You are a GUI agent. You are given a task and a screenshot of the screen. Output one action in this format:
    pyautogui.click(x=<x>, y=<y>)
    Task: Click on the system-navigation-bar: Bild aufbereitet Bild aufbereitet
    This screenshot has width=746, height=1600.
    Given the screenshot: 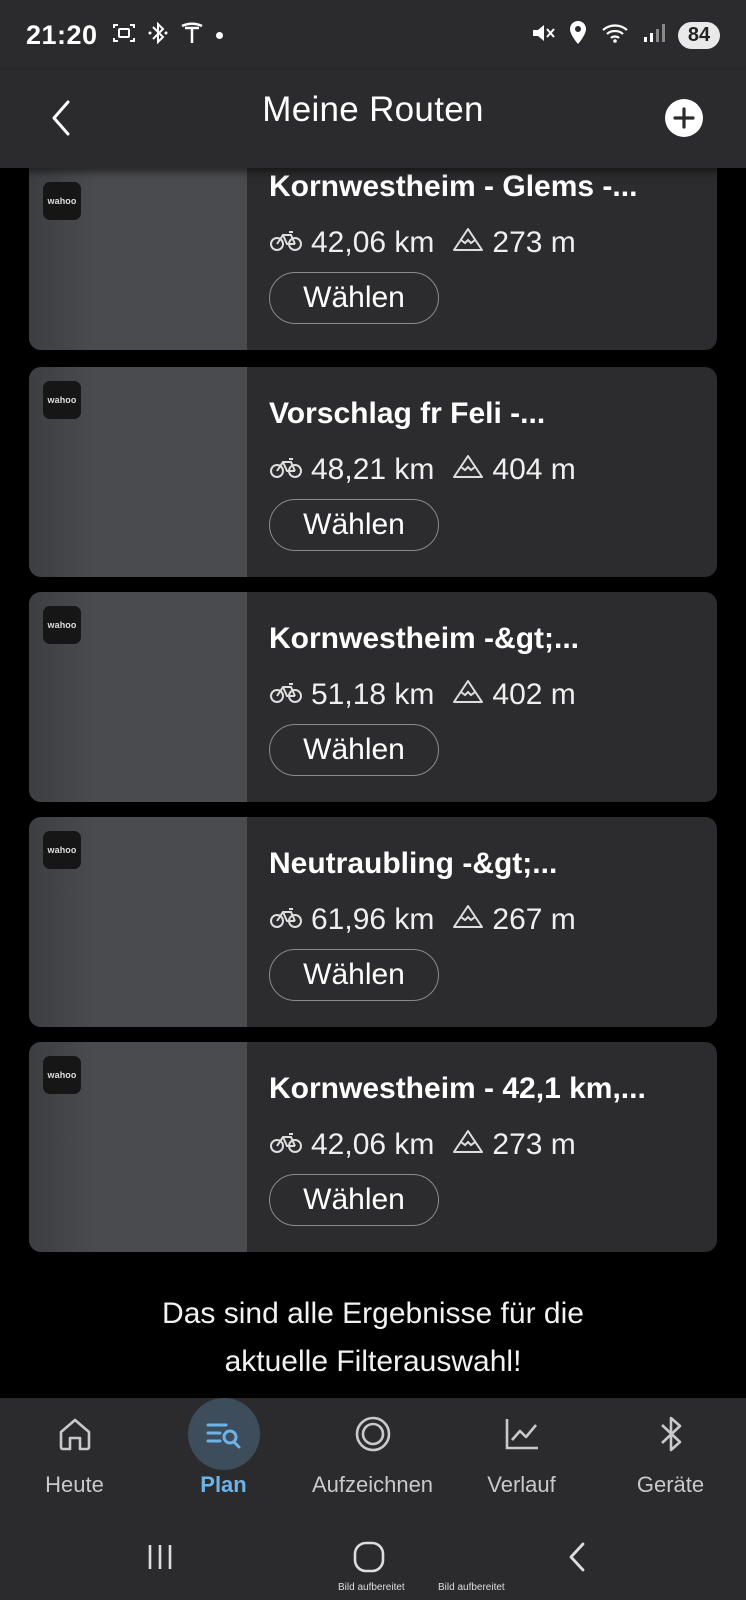 What is the action you would take?
    pyautogui.click(x=373, y=1560)
    